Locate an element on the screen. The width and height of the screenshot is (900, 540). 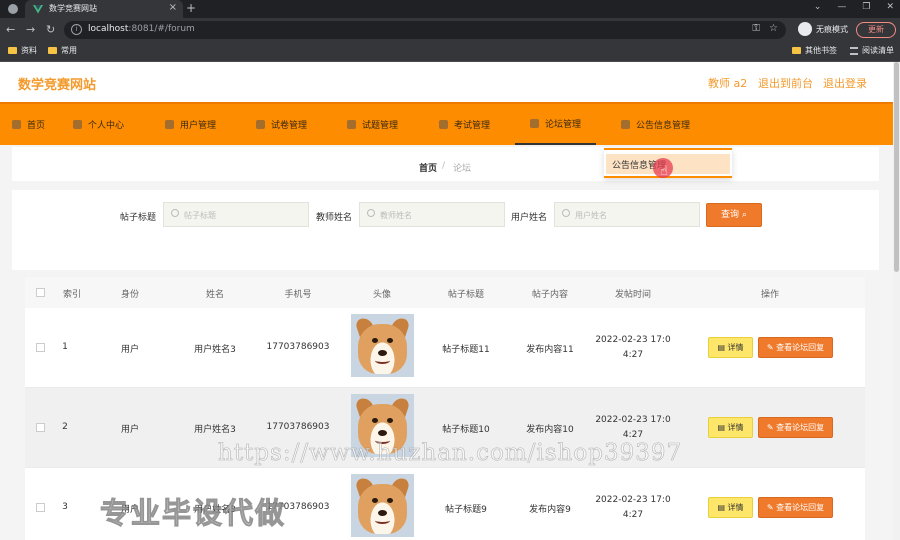
tab-search-icon: ⌄ is located at coordinates (818, 7).